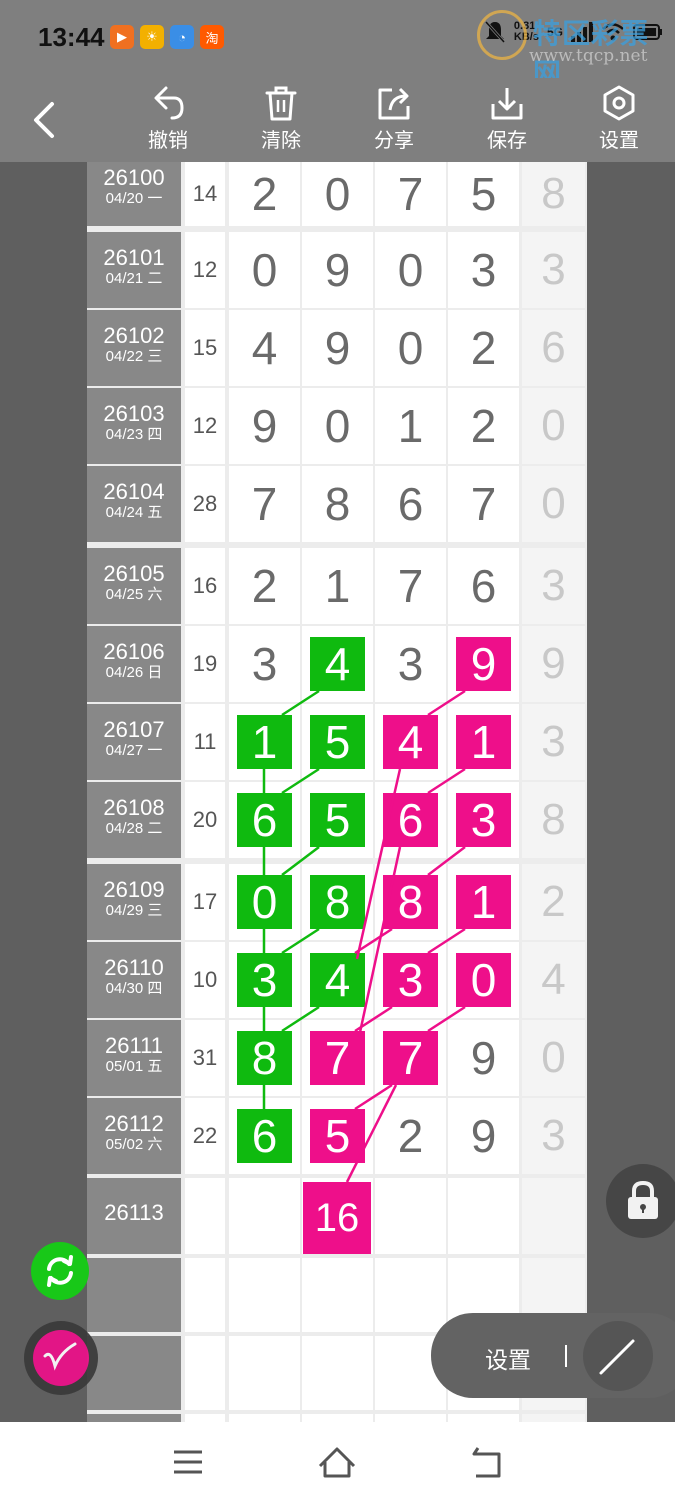 This screenshot has height=1500, width=675. What do you see at coordinates (281, 103) in the screenshot?
I see `trash-icon` at bounding box center [281, 103].